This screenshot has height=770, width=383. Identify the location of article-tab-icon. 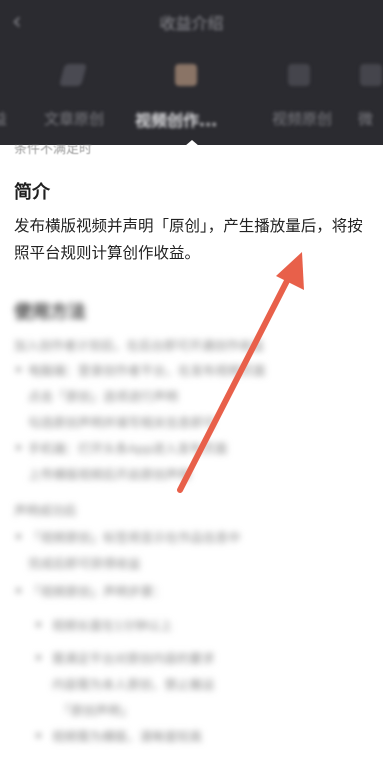
(73, 75).